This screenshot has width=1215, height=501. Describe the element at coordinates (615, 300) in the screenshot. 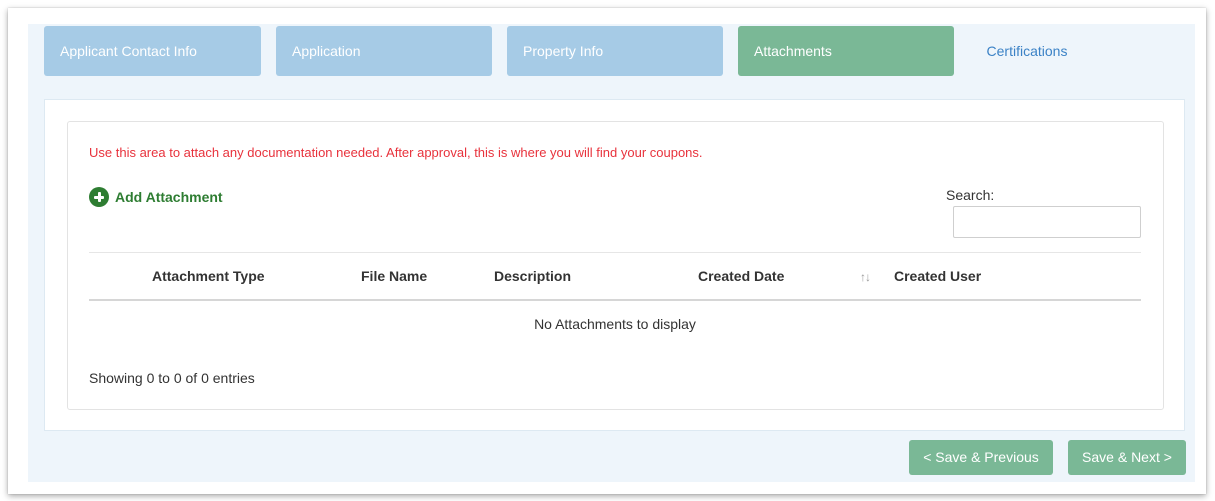

I see `table-header-divider` at that location.